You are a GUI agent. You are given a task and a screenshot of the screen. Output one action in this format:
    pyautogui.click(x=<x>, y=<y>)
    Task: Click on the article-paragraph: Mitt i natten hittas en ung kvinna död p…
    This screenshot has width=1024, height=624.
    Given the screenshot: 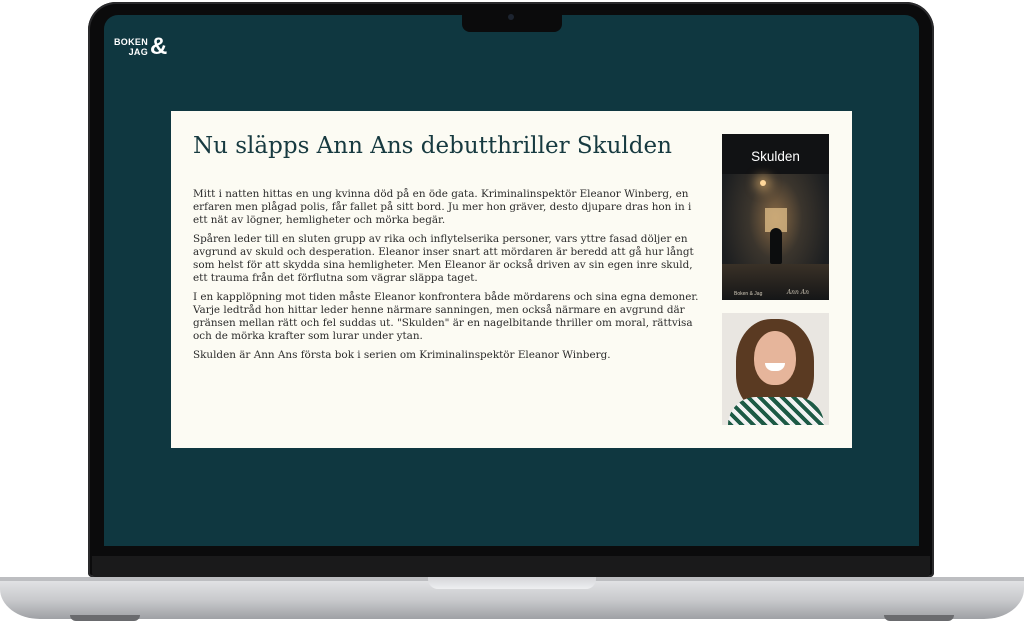 What is the action you would take?
    pyautogui.click(x=442, y=207)
    